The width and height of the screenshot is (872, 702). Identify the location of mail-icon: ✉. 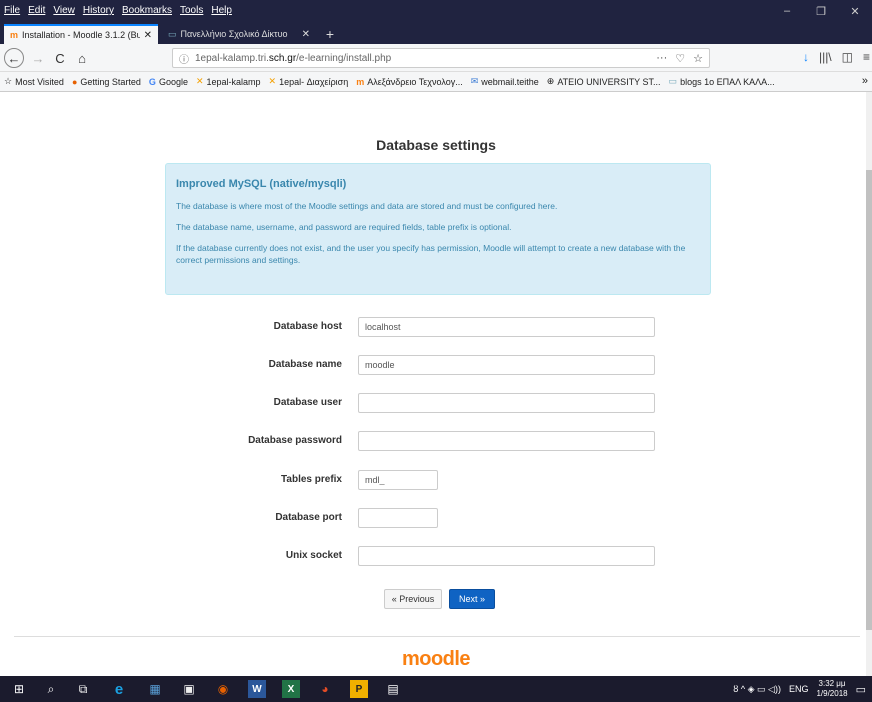
(474, 81).